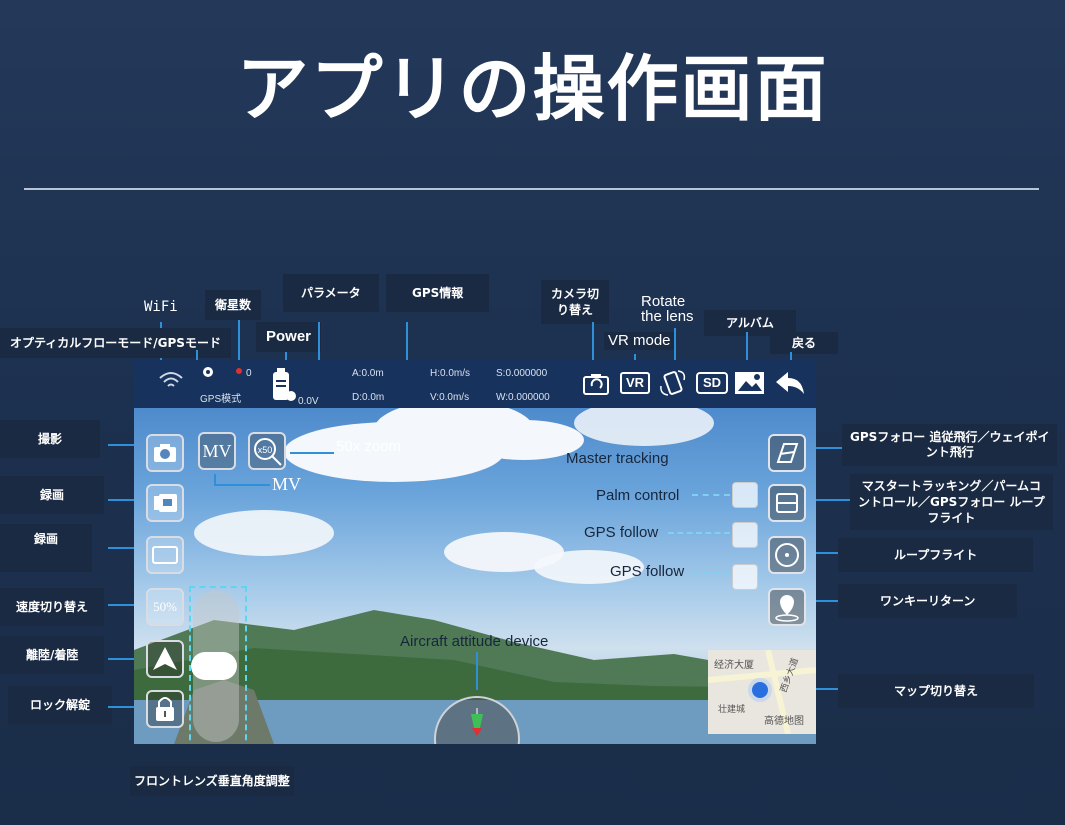  I want to click on palm-control-annotation: Palm control, so click(638, 495).